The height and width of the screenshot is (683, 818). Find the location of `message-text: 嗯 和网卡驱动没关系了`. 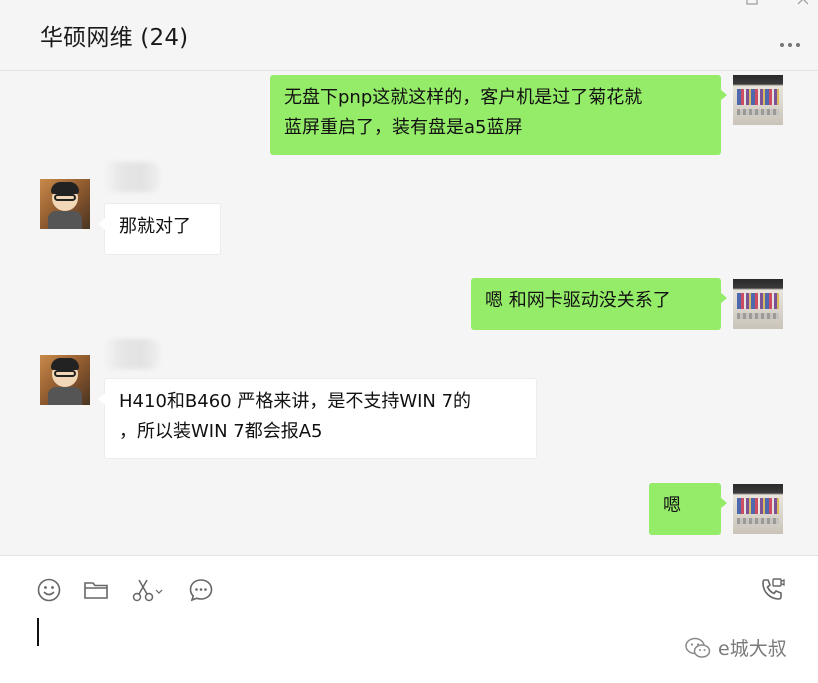

message-text: 嗯 和网卡驱动没关系了 is located at coordinates (578, 300).